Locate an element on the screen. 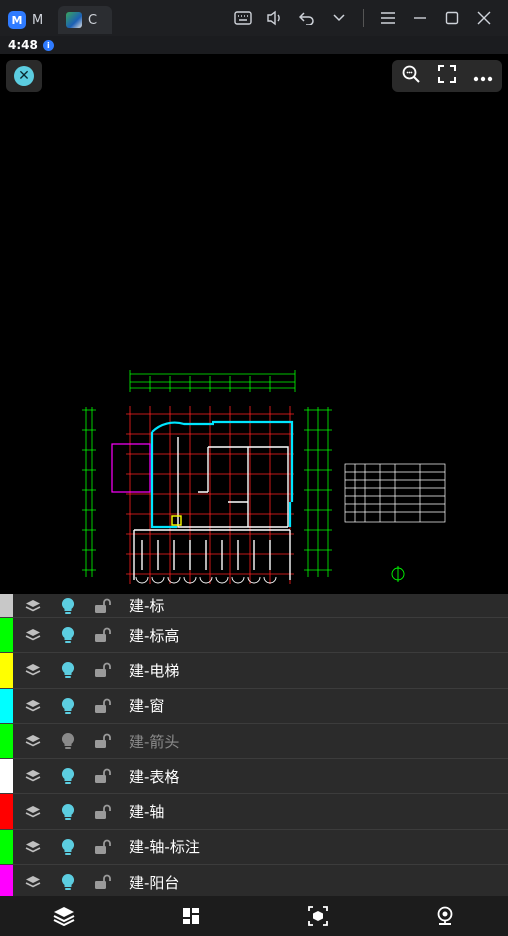 The width and height of the screenshot is (508, 936). close-icon: ✕ is located at coordinates (24, 76).